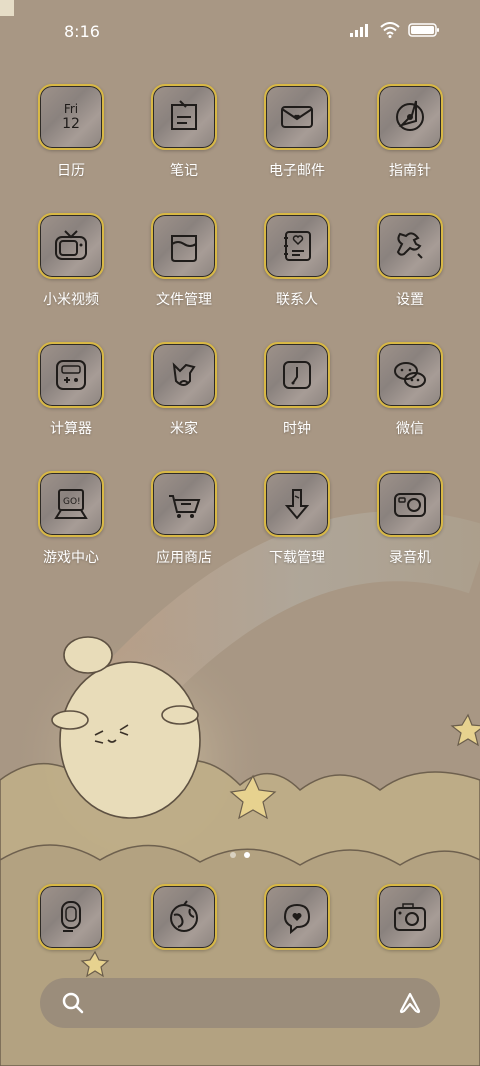  What do you see at coordinates (82, 31) in the screenshot?
I see `status-time: 8:16` at bounding box center [82, 31].